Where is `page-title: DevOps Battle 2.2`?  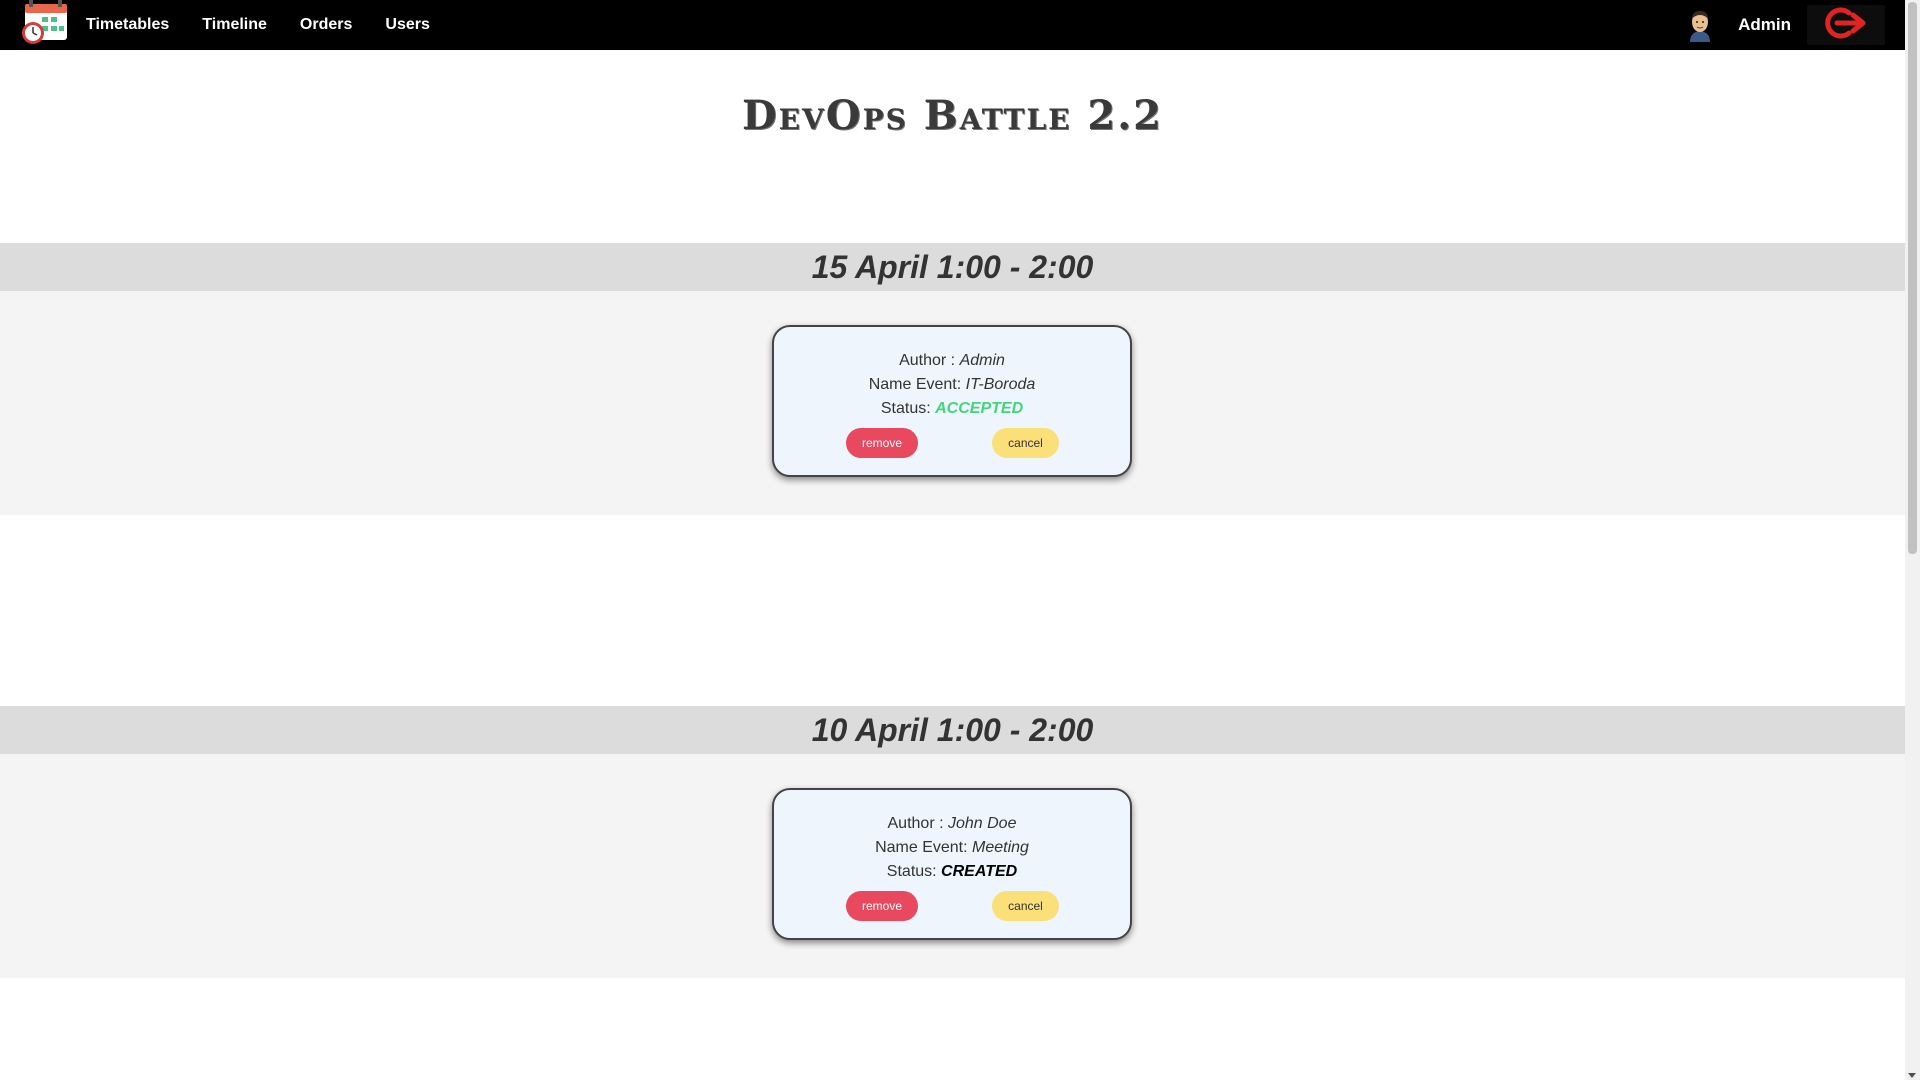 page-title: DevOps Battle 2.2 is located at coordinates (952, 115).